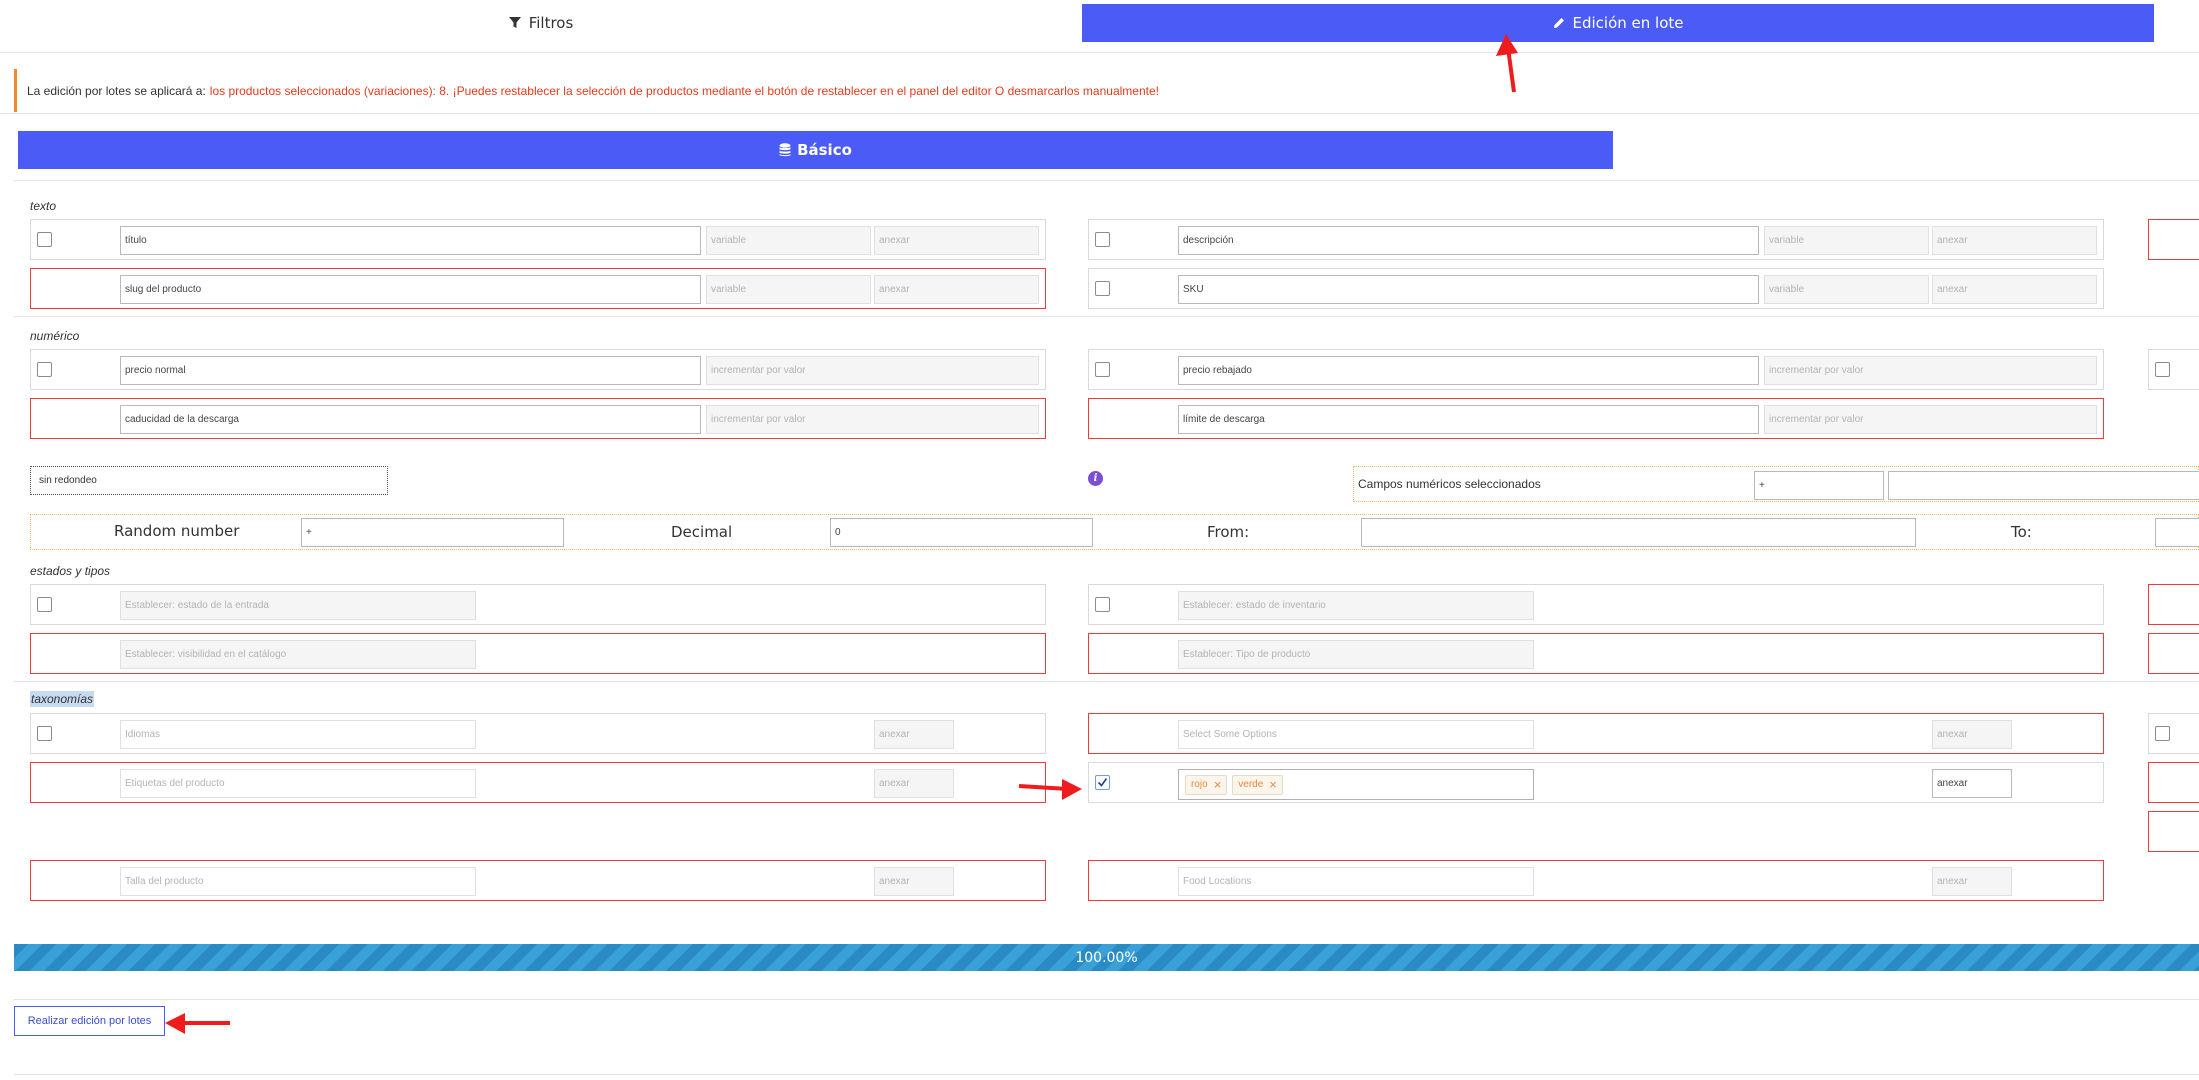 Image resolution: width=2199 pixels, height=1080 pixels. I want to click on sale-price-checkbox, so click(1102, 369).